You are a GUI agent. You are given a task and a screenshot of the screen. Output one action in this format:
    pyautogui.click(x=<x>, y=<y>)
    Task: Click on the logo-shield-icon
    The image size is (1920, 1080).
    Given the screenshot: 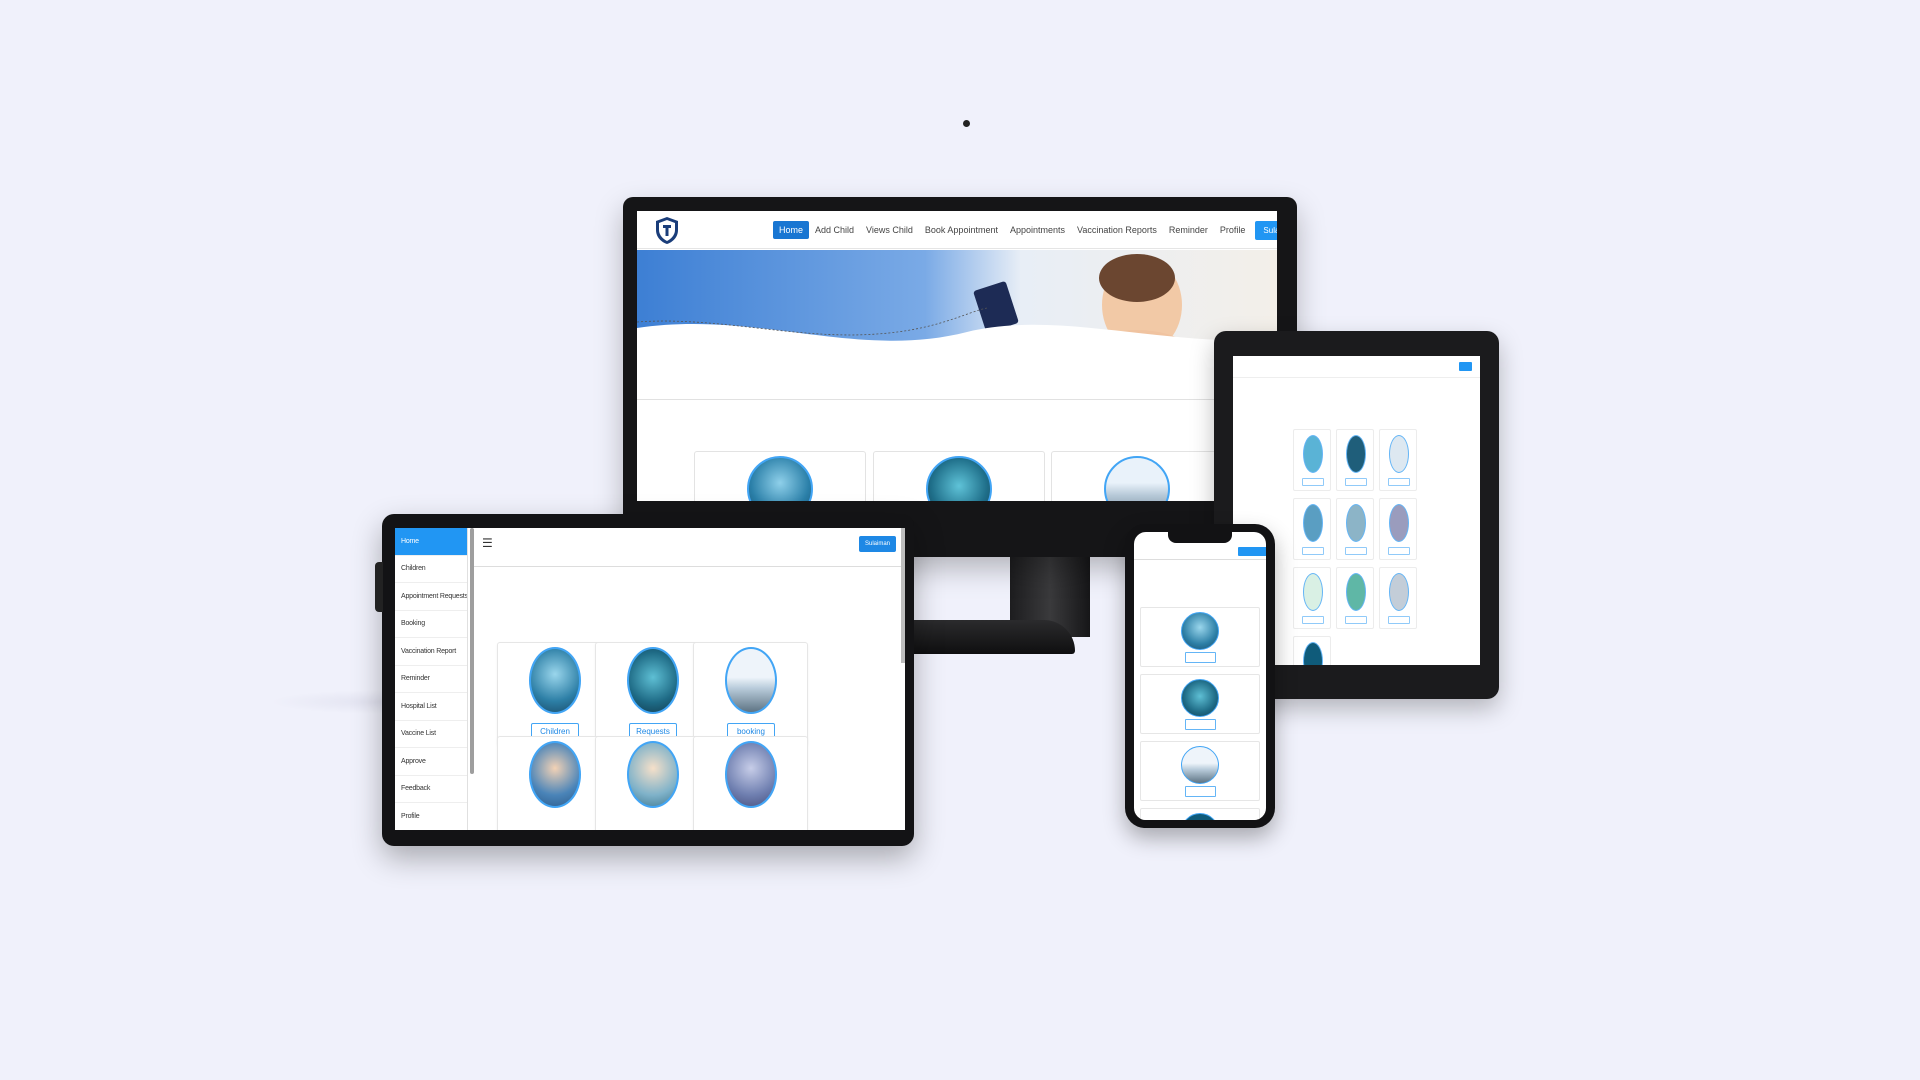 What is the action you would take?
    pyautogui.click(x=667, y=230)
    